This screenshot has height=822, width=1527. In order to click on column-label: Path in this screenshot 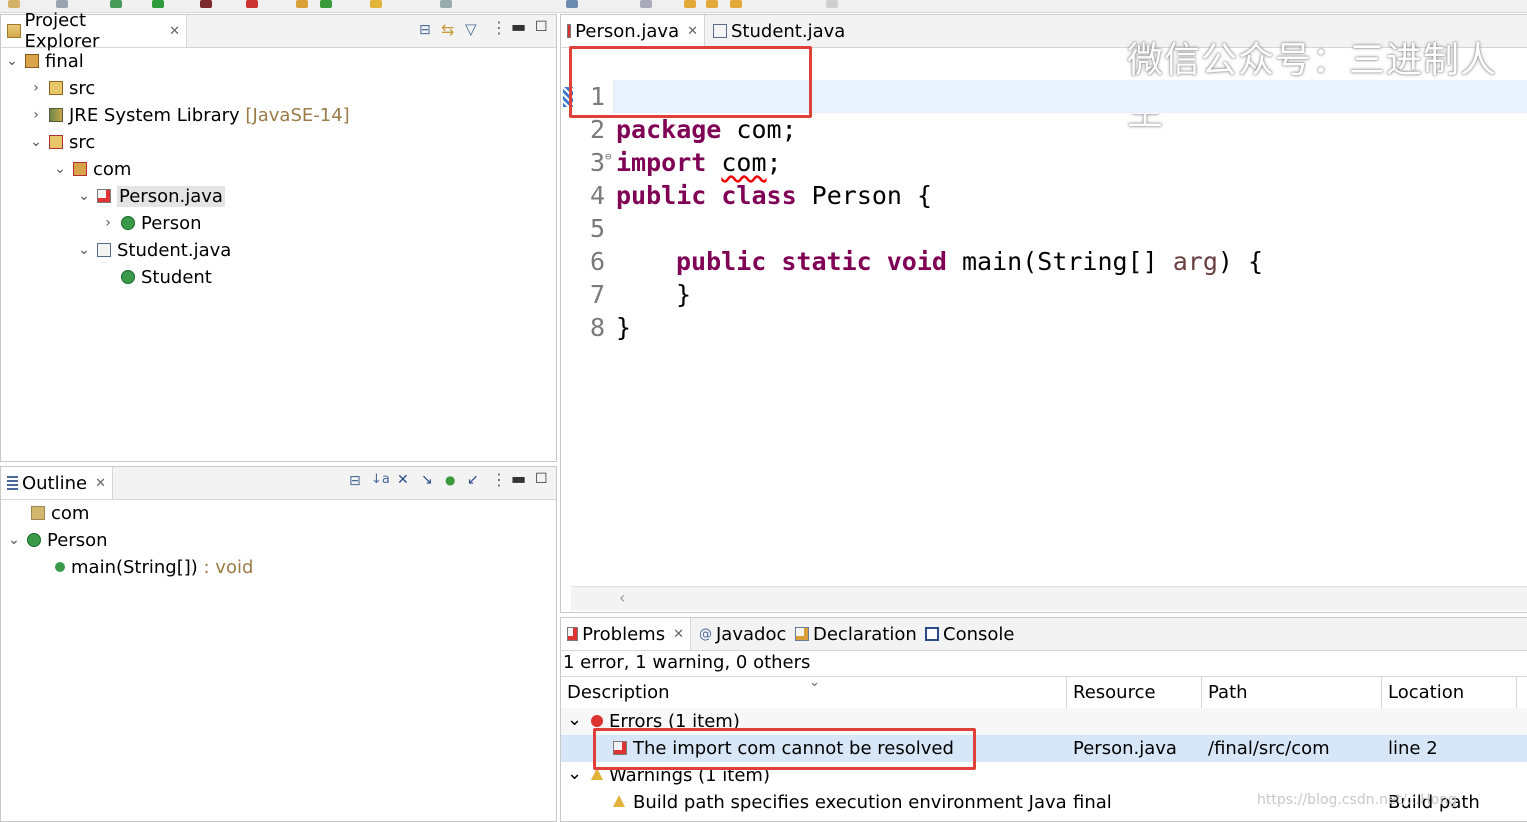, I will do `click(1228, 692)`.